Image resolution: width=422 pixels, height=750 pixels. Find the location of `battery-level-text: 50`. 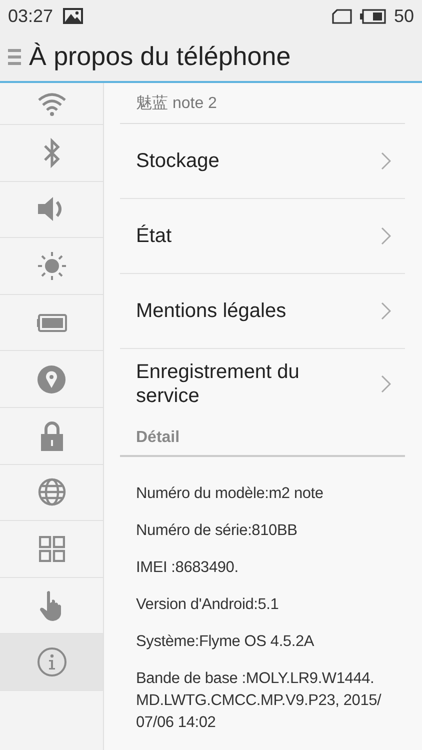

battery-level-text: 50 is located at coordinates (404, 16).